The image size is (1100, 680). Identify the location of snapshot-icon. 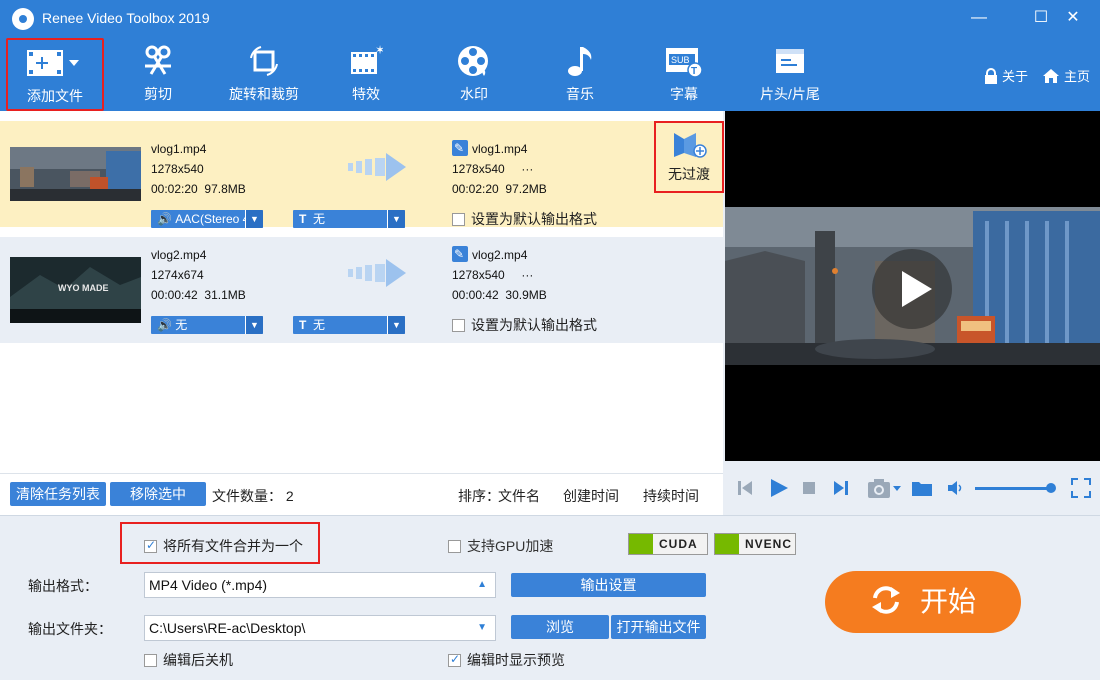
(885, 488).